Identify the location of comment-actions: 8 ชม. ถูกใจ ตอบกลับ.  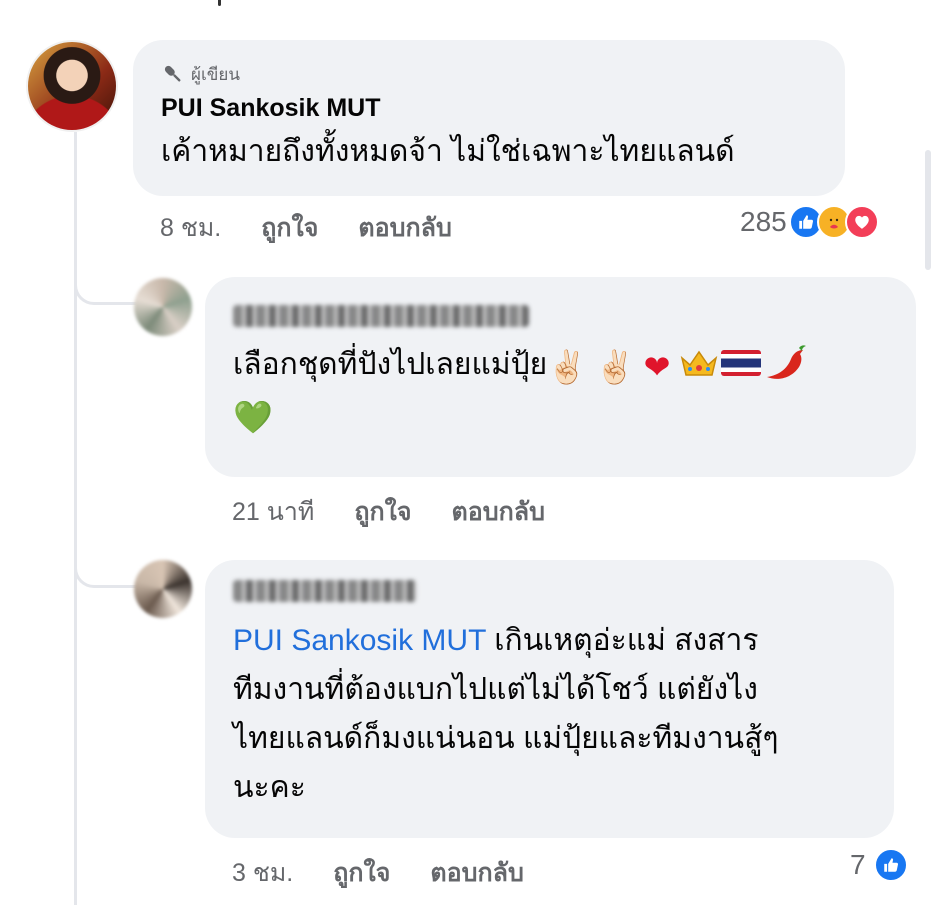
(306, 228).